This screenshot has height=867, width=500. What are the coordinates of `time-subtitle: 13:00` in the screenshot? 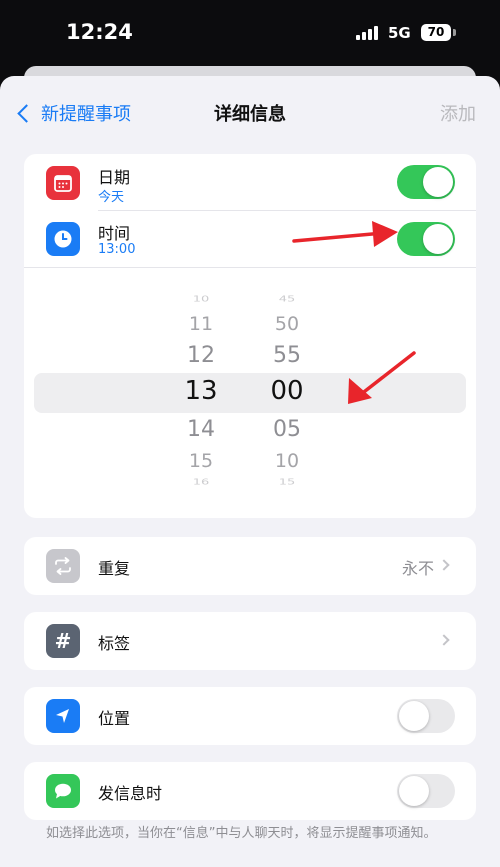 It's located at (117, 249).